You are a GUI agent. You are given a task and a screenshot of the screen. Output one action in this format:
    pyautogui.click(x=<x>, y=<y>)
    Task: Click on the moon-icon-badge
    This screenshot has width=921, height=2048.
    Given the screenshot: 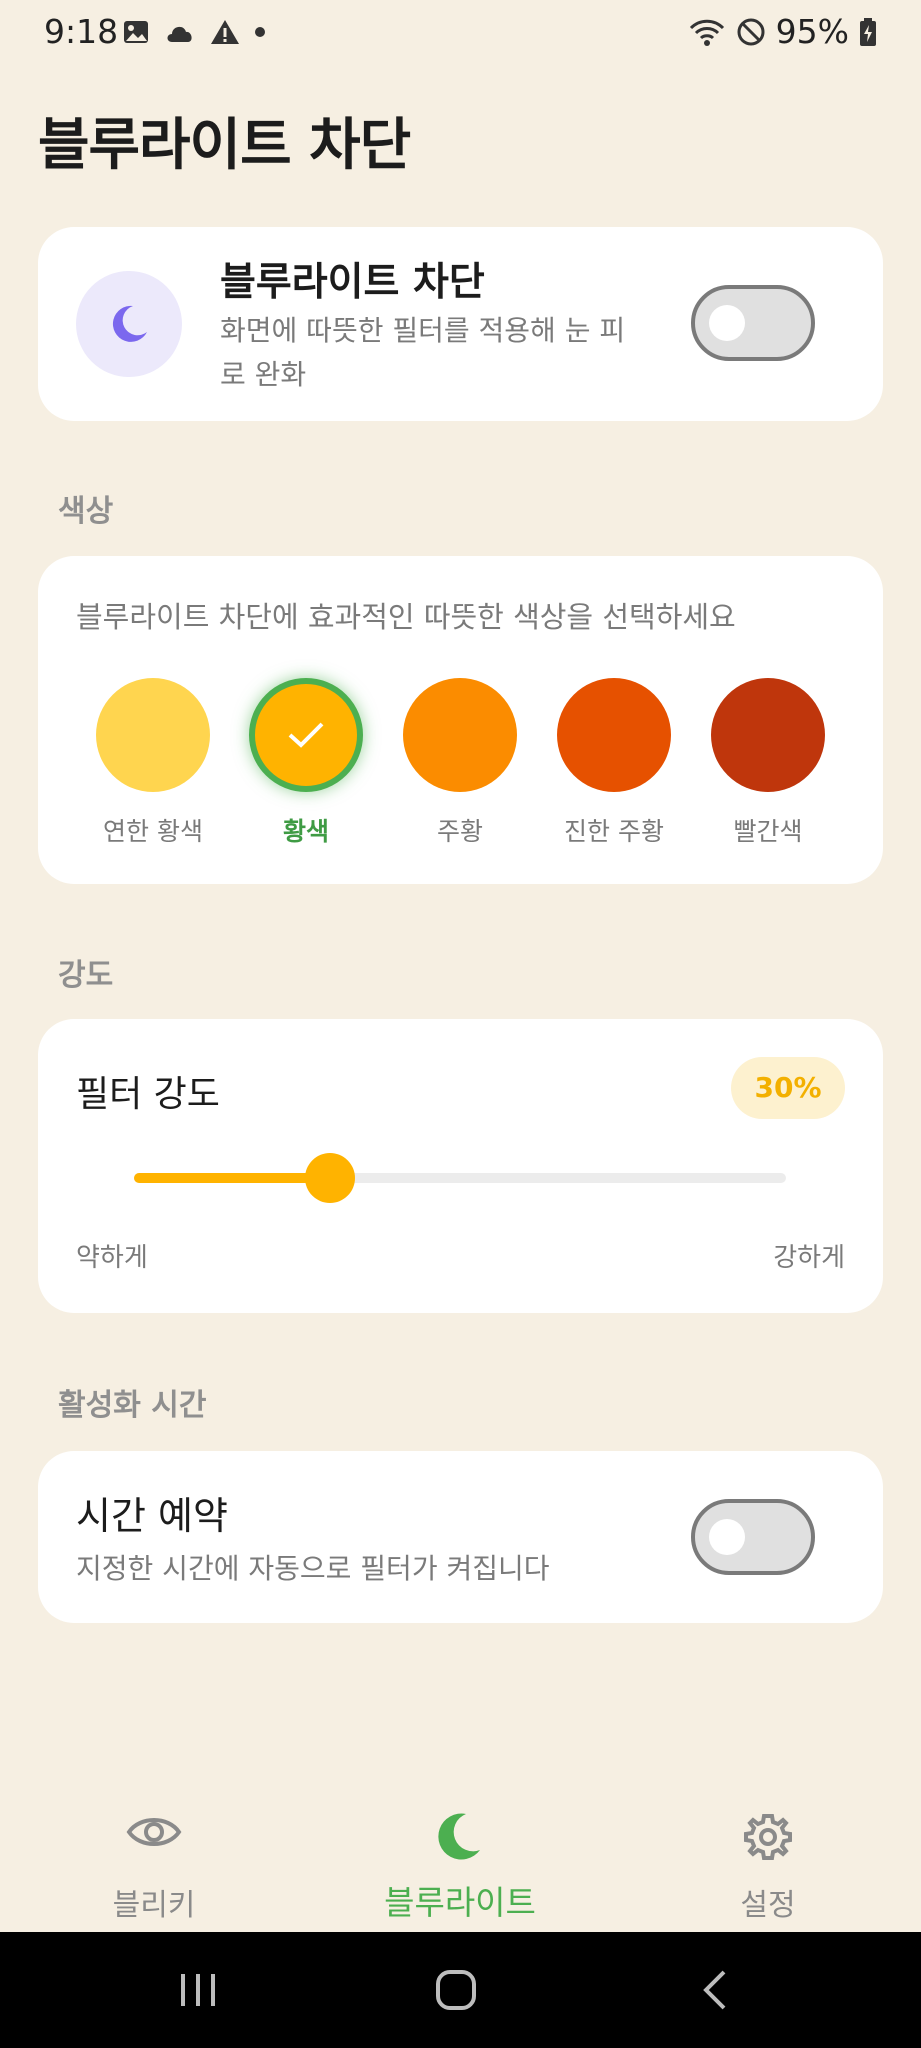 What is the action you would take?
    pyautogui.click(x=129, y=324)
    